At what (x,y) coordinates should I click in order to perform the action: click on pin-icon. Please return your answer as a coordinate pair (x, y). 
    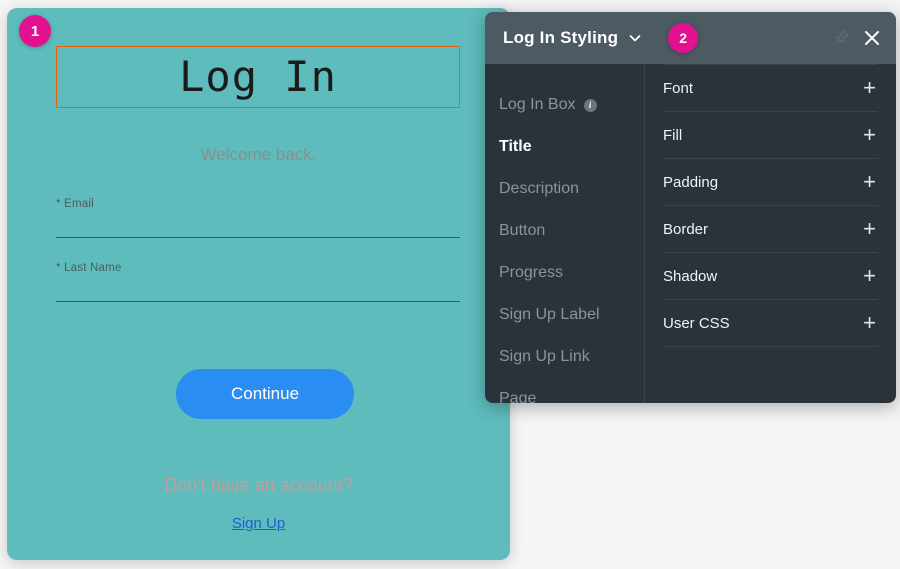
    Looking at the image, I should click on (841, 38).